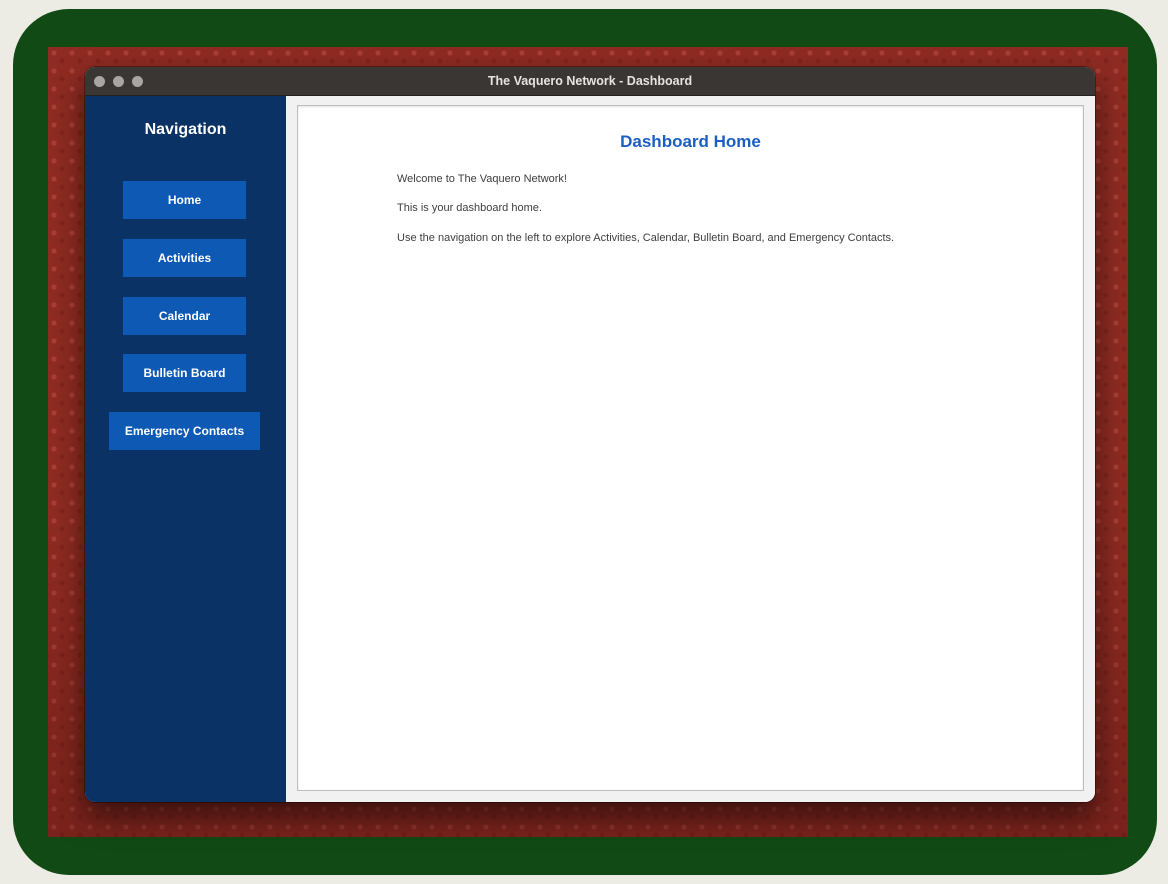 Image resolution: width=1168 pixels, height=884 pixels. Describe the element at coordinates (184, 200) in the screenshot. I see `sidebar-item-home: Home` at that location.